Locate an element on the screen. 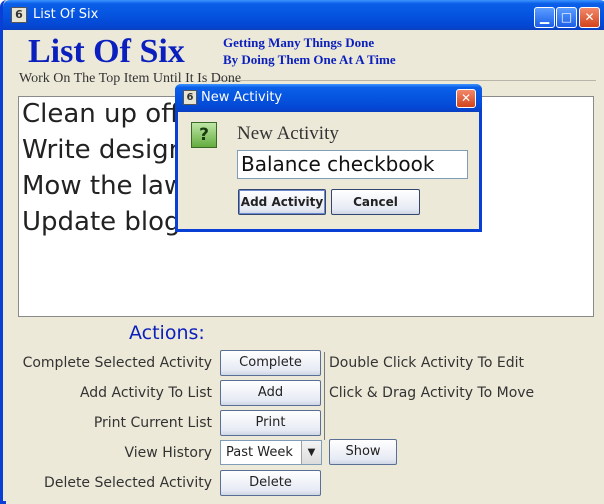  dialog-app-icon: 6 is located at coordinates (190, 97).